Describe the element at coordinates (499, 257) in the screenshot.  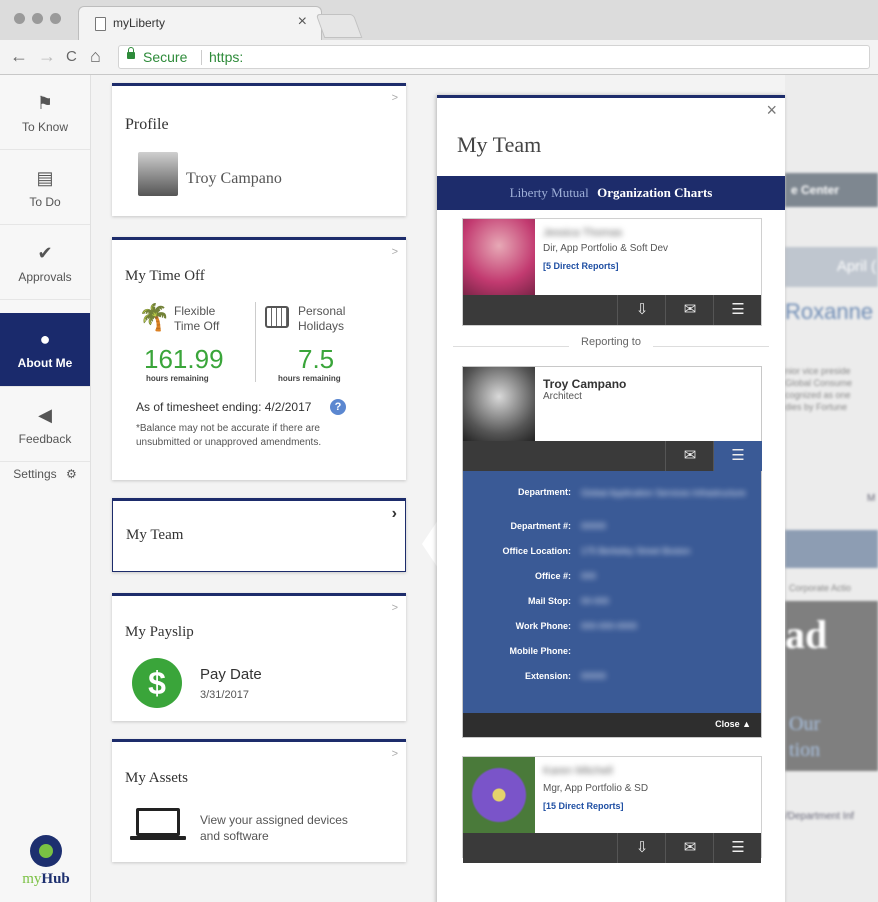
I see `manager-photo` at that location.